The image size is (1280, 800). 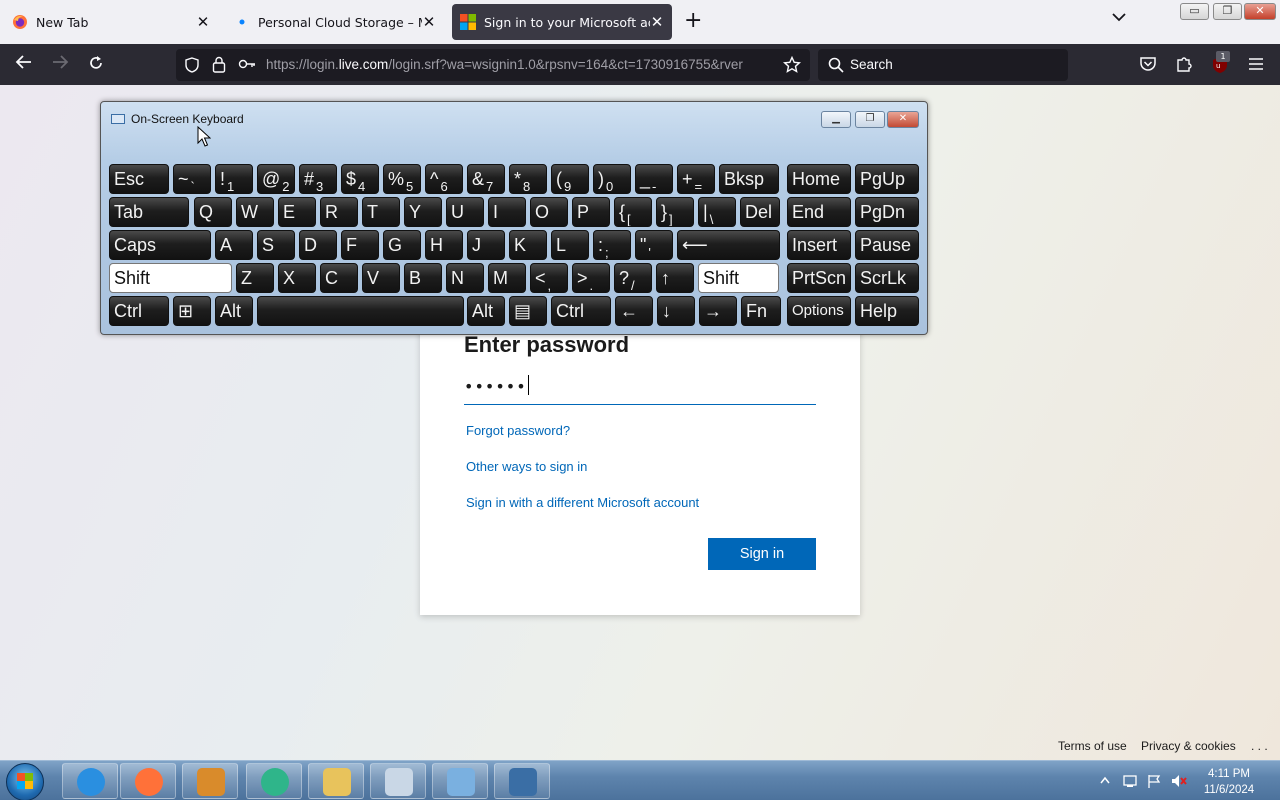 What do you see at coordinates (276, 179) in the screenshot?
I see `osk-key: @2` at bounding box center [276, 179].